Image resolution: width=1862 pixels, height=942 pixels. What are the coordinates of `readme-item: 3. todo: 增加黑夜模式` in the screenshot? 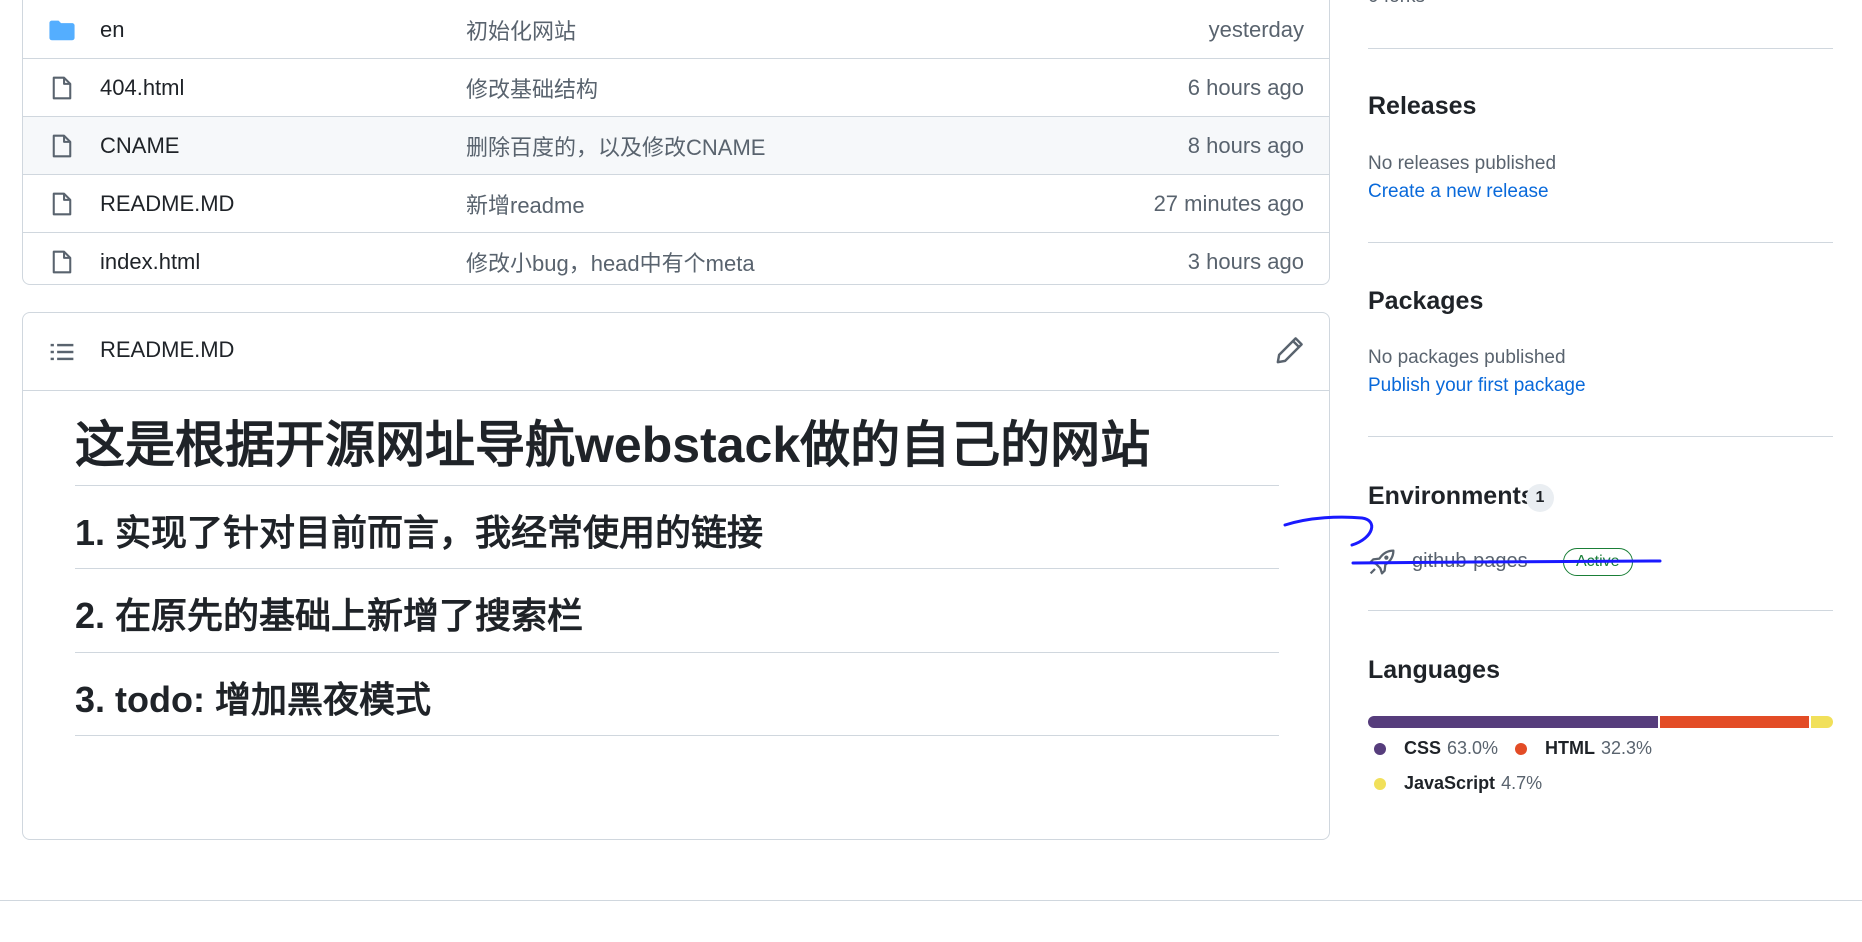 It's located at (677, 695).